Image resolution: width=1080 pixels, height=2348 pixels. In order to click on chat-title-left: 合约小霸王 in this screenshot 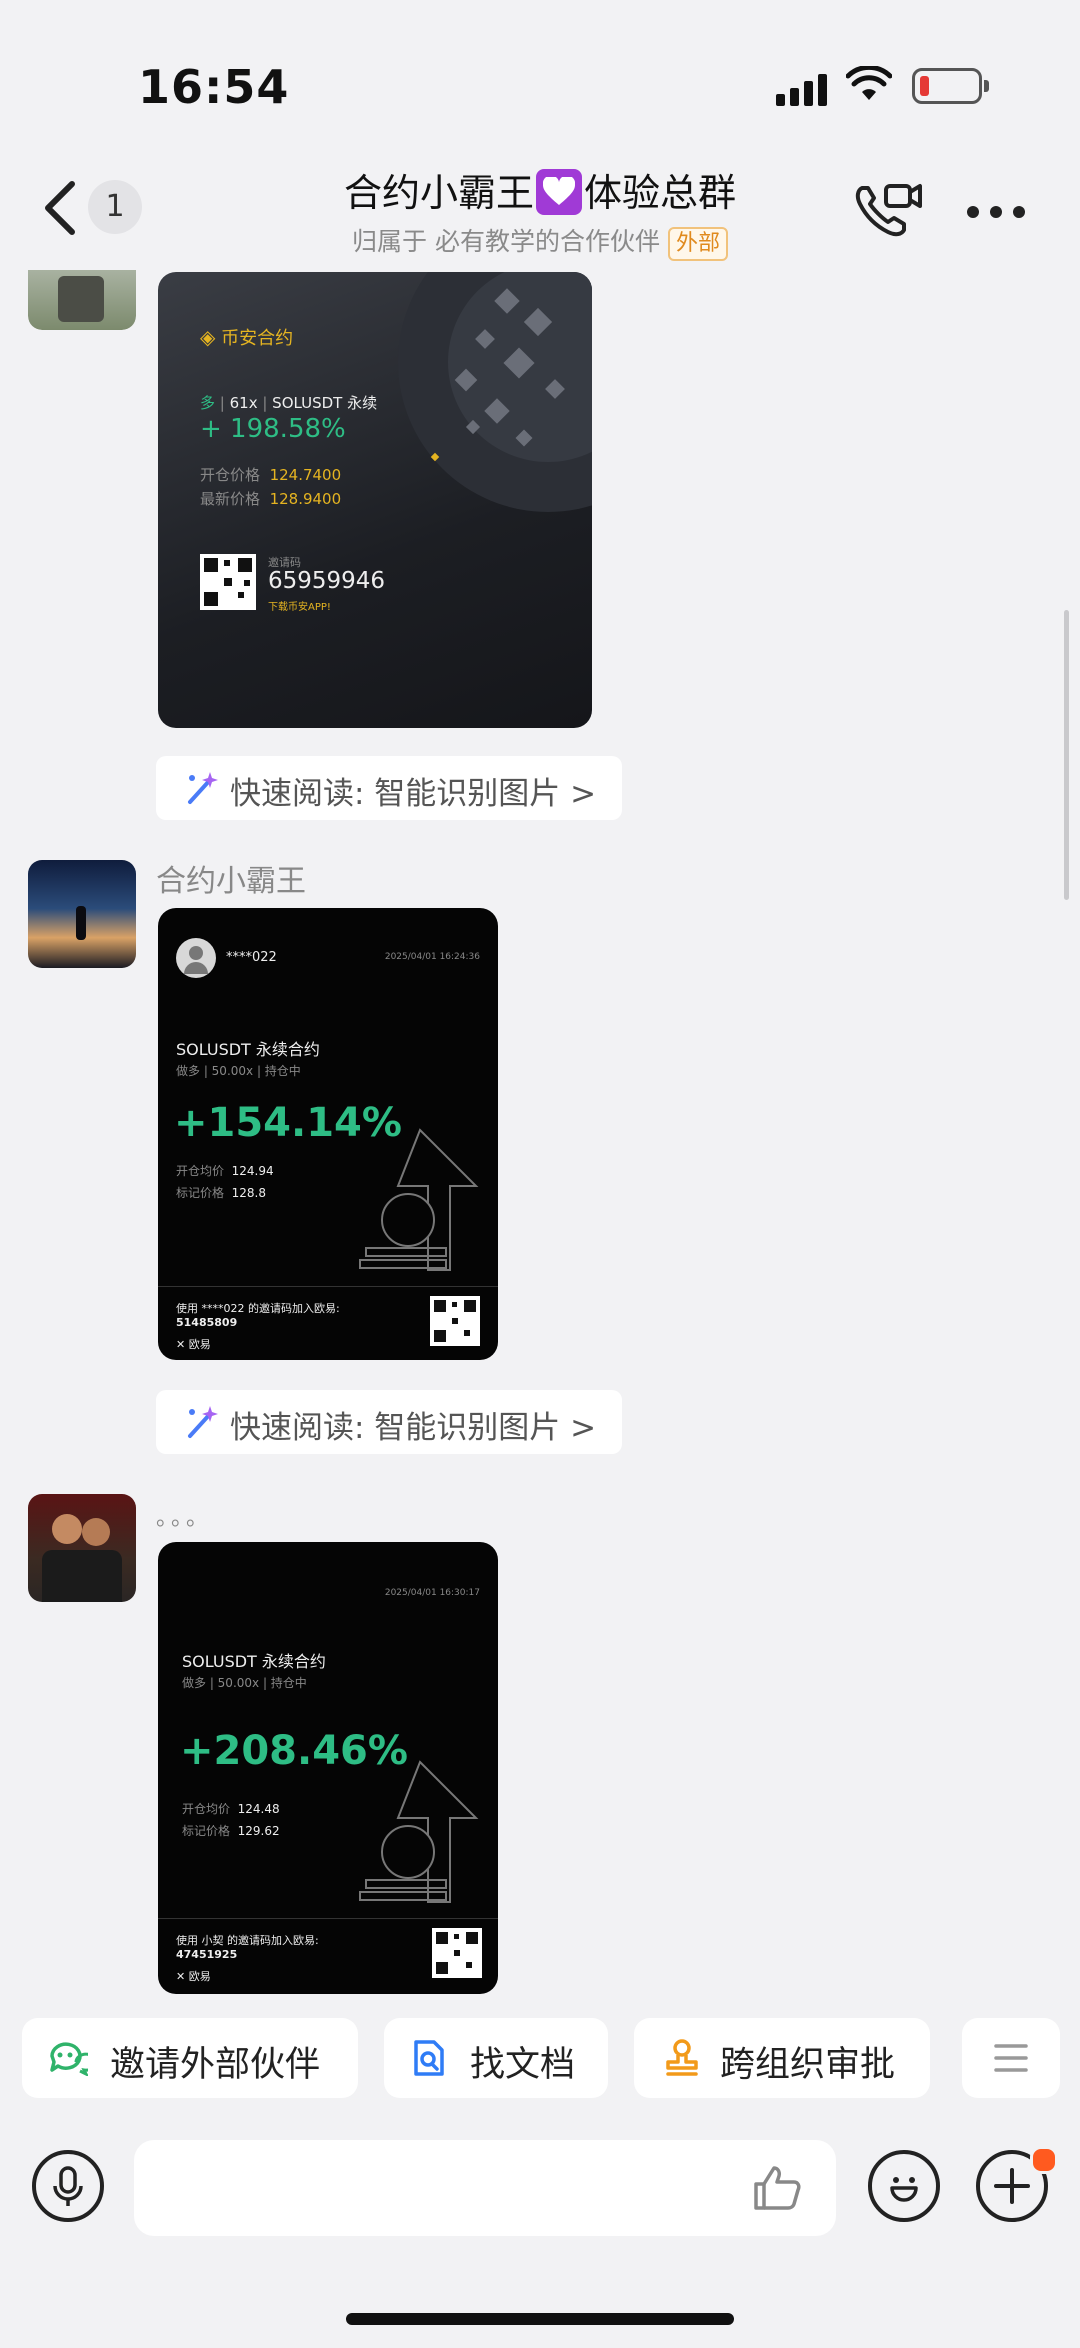, I will do `click(438, 193)`.